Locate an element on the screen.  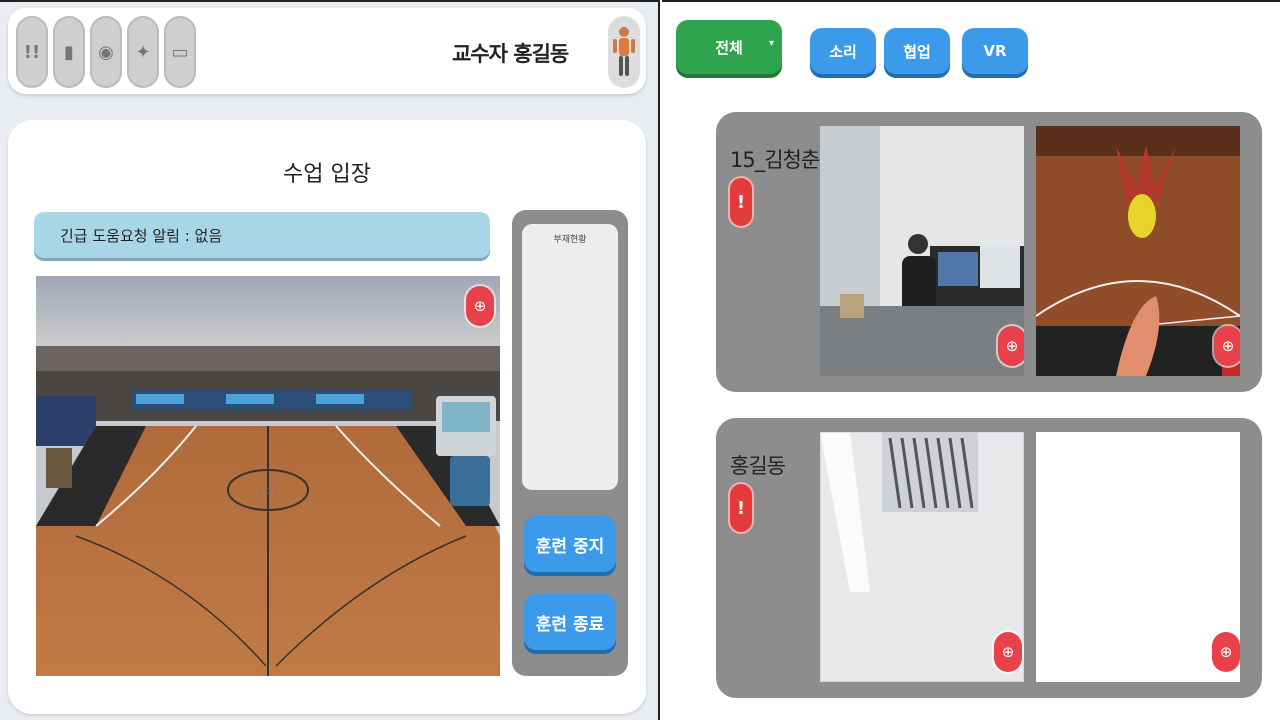
page-title: 수업 입장 is located at coordinates (327, 174).